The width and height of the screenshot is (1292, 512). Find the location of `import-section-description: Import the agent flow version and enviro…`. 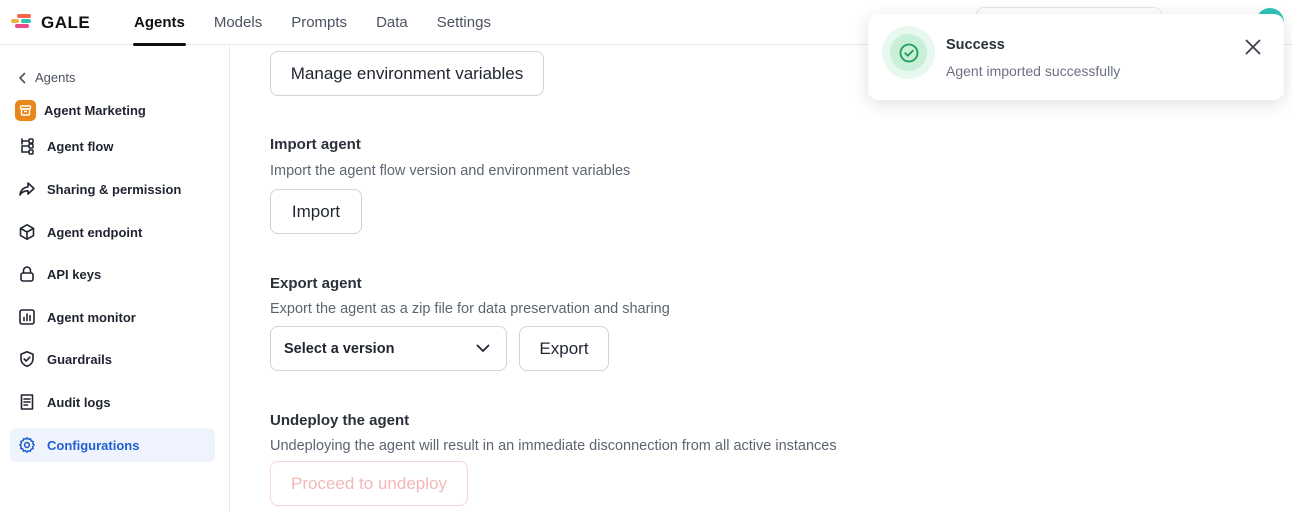

import-section-description: Import the agent flow version and enviro… is located at coordinates (450, 171).